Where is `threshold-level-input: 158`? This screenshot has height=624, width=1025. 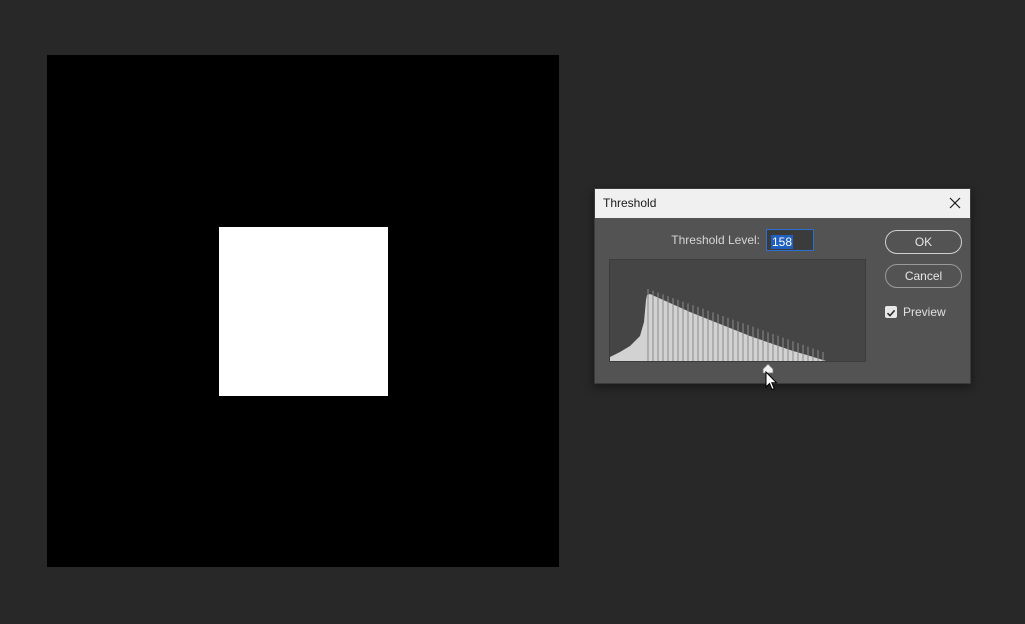 threshold-level-input: 158 is located at coordinates (790, 240).